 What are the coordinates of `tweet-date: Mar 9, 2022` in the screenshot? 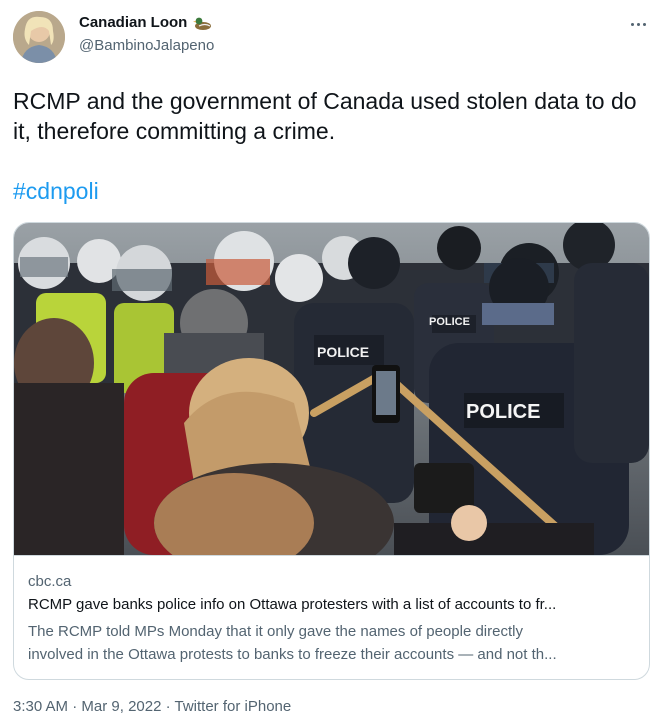 It's located at (121, 706).